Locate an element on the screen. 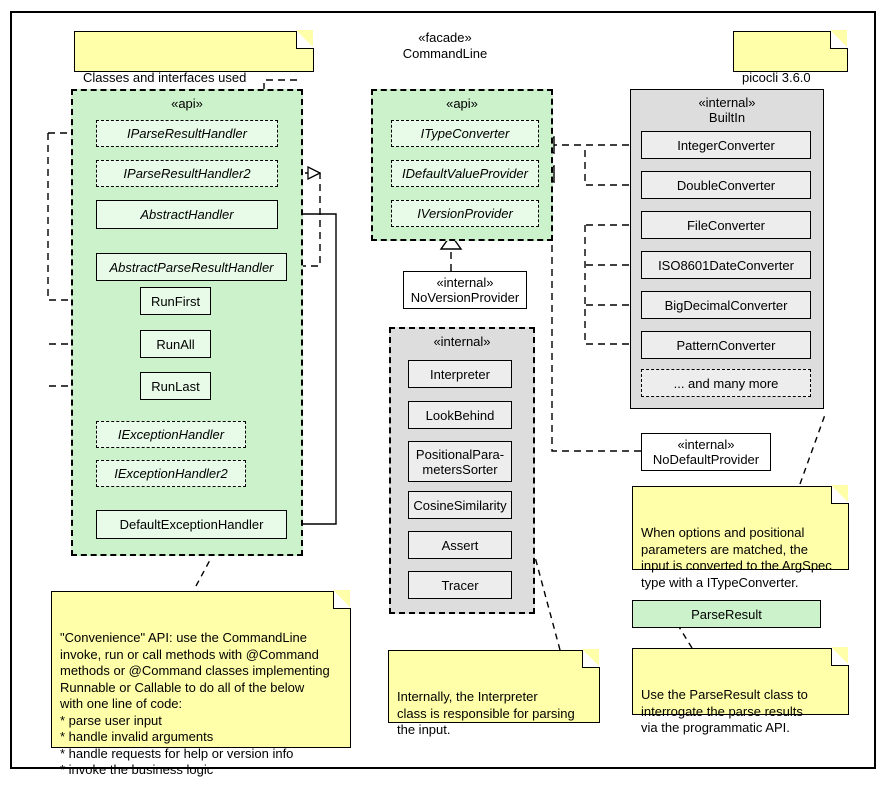  class-cosinesimilarity: CosineSimilarity is located at coordinates (460, 505).